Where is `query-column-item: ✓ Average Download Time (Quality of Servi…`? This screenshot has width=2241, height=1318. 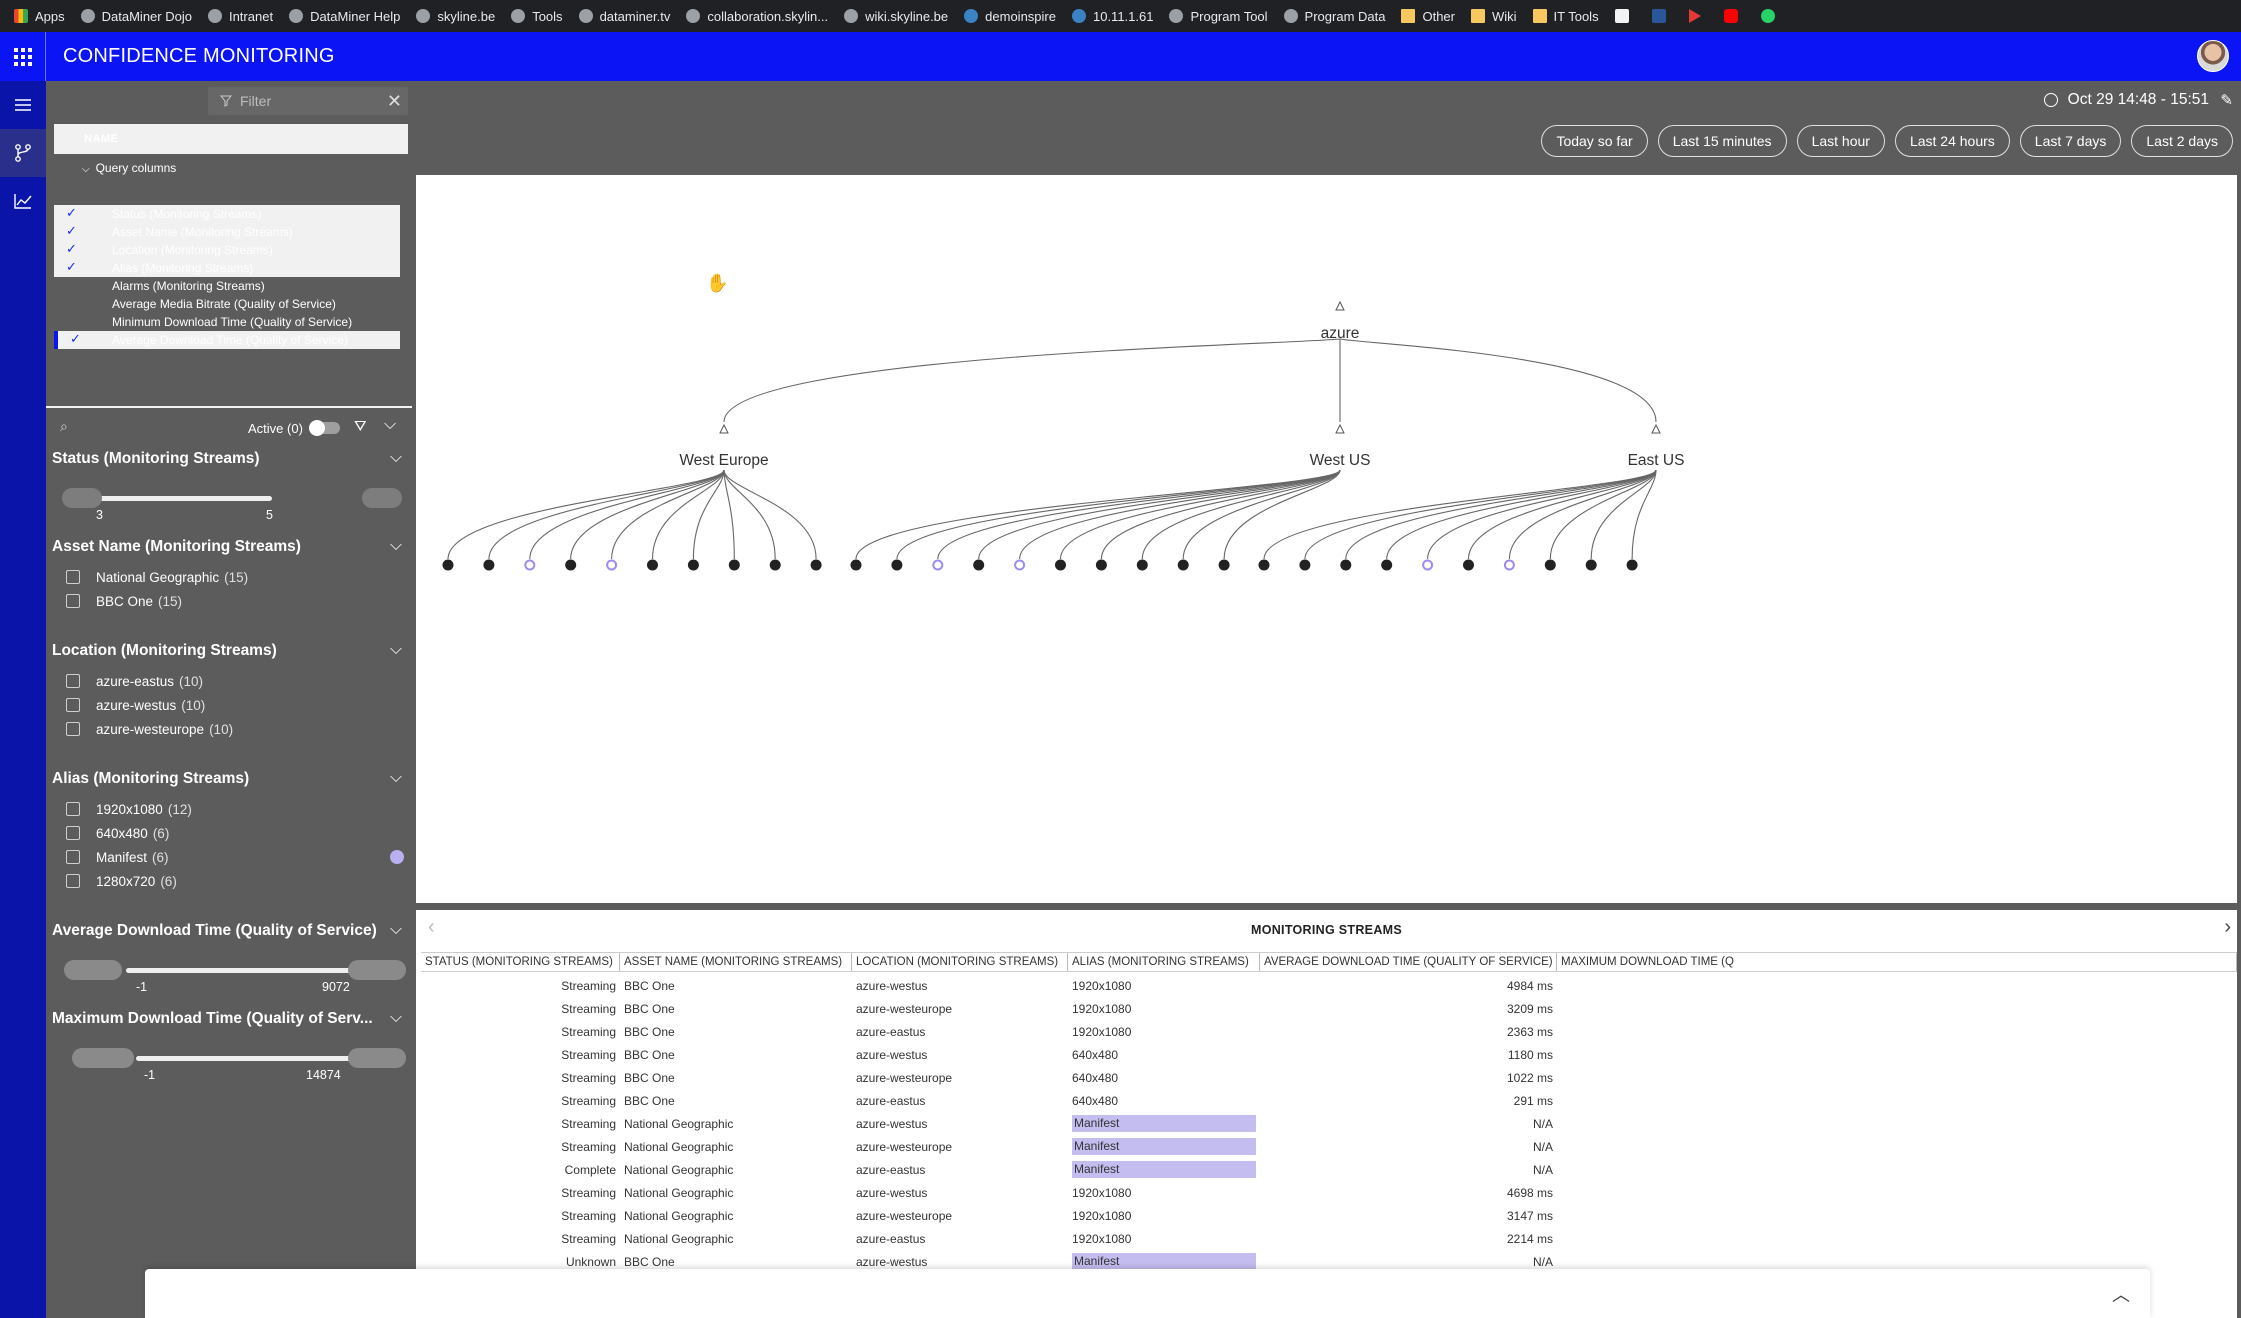 query-column-item: ✓ Average Download Time (Quality of Servi… is located at coordinates (227, 340).